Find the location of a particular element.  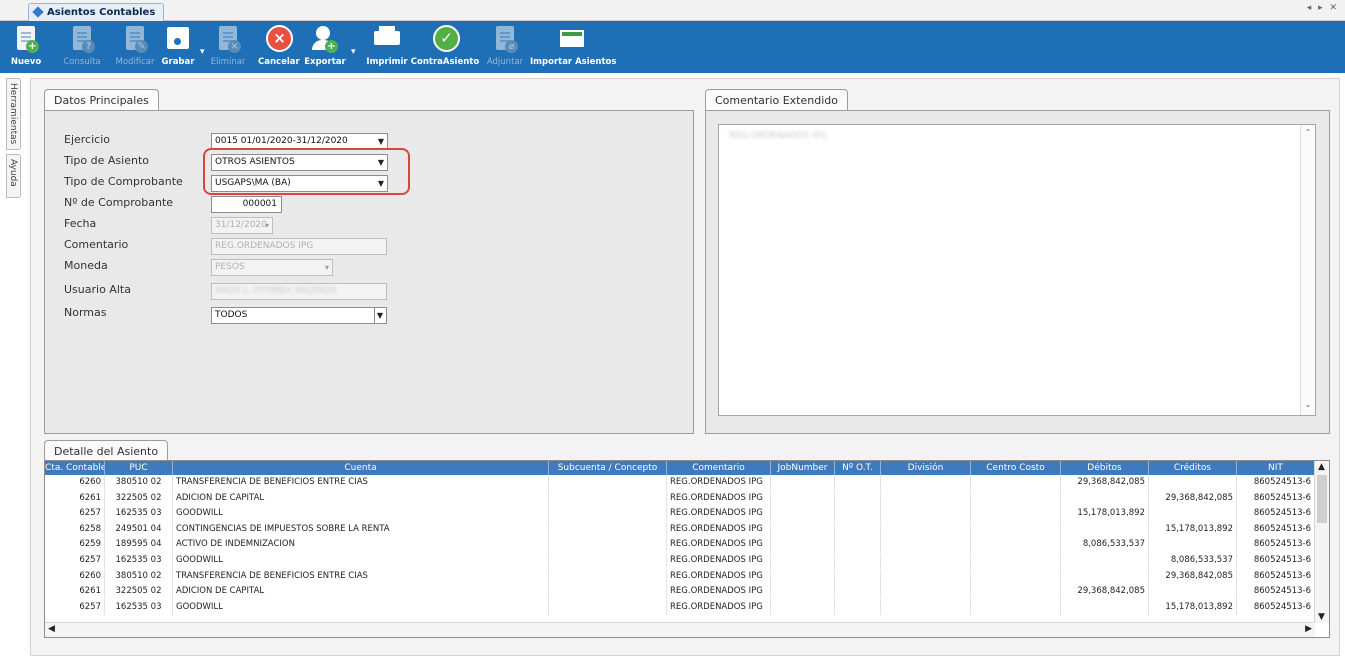

save-floppy-icon is located at coordinates (178, 39).